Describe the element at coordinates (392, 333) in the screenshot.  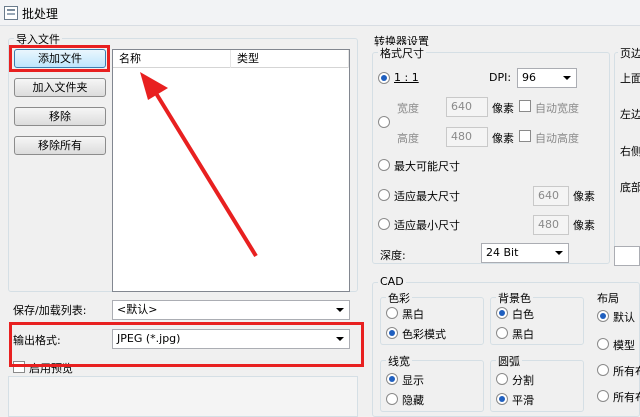
I see `color-mode-radio` at that location.